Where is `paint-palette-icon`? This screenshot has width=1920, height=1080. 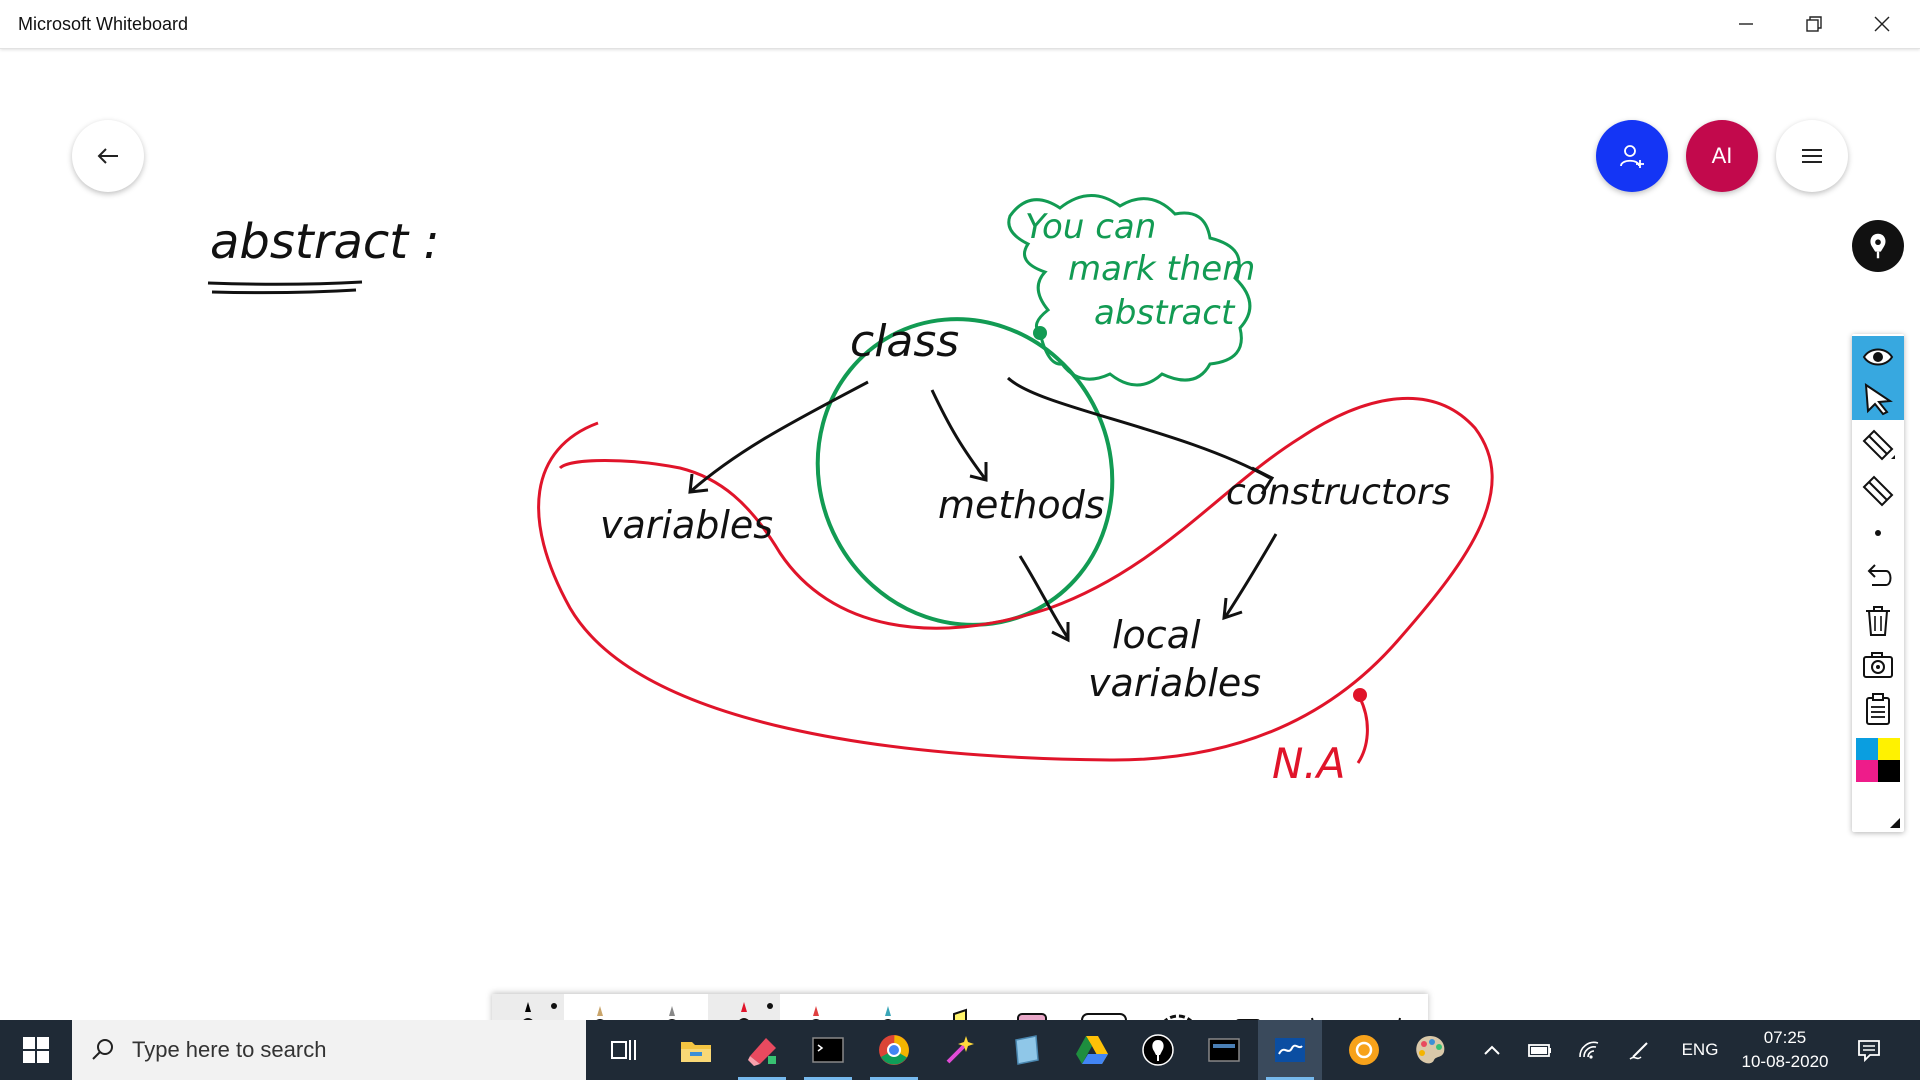 paint-palette-icon is located at coordinates (1430, 1050).